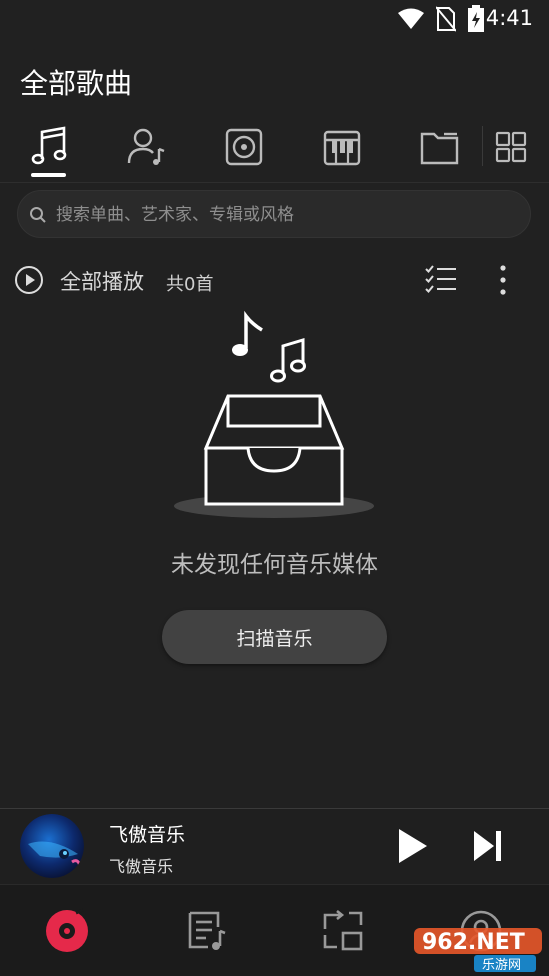 Image resolution: width=549 pixels, height=976 pixels. Describe the element at coordinates (286, 215) in the screenshot. I see `search-input` at that location.